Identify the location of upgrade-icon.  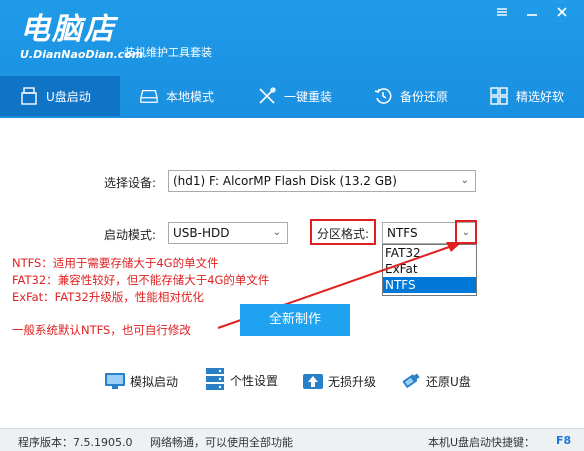
(313, 381).